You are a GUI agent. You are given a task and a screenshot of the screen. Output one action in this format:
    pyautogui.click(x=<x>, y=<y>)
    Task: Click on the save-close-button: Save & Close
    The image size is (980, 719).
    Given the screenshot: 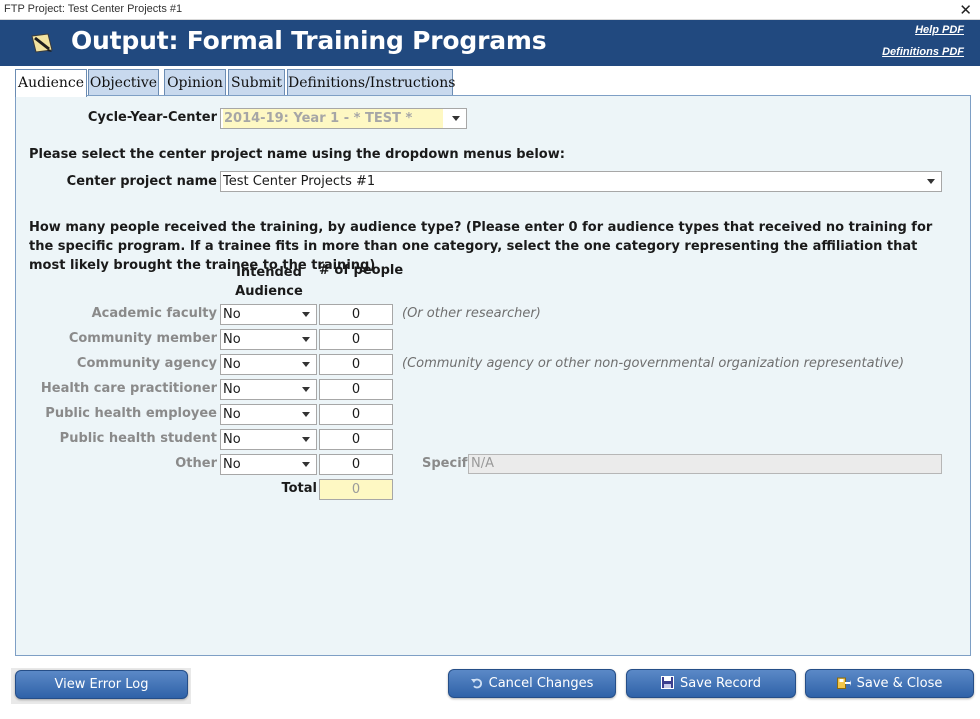 What is the action you would take?
    pyautogui.click(x=889, y=683)
    